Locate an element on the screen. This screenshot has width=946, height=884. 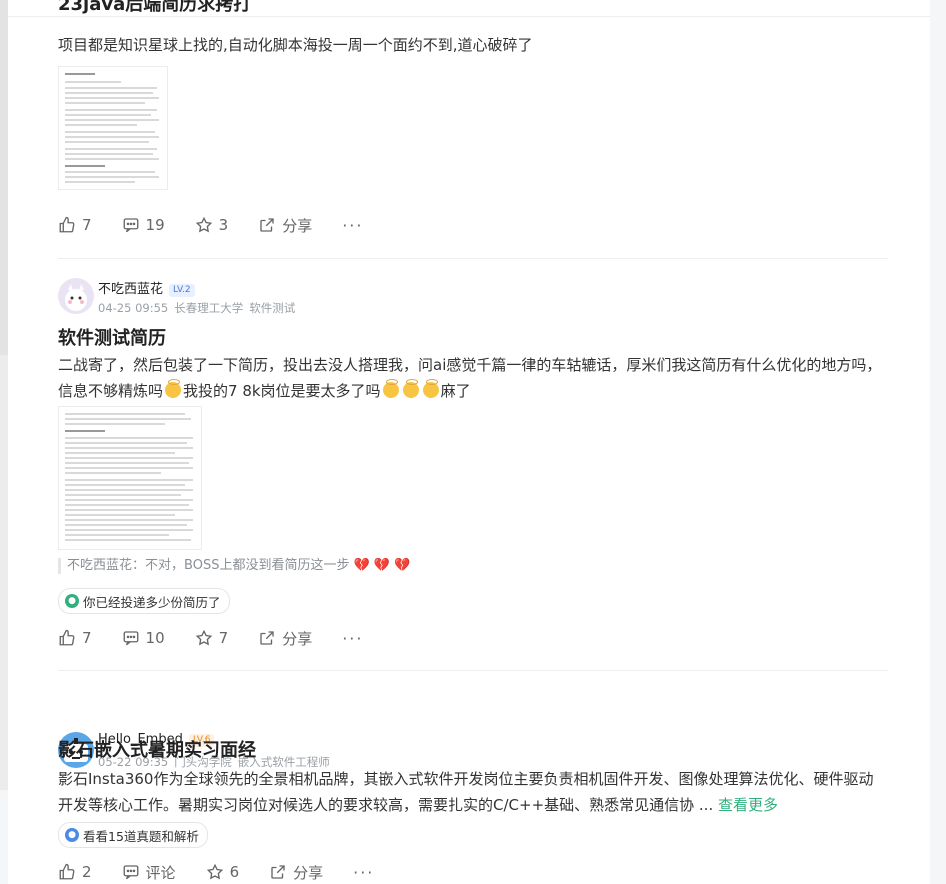
post-text-part: 我投的7 8k岗位是要太多了吗 is located at coordinates (282, 391).